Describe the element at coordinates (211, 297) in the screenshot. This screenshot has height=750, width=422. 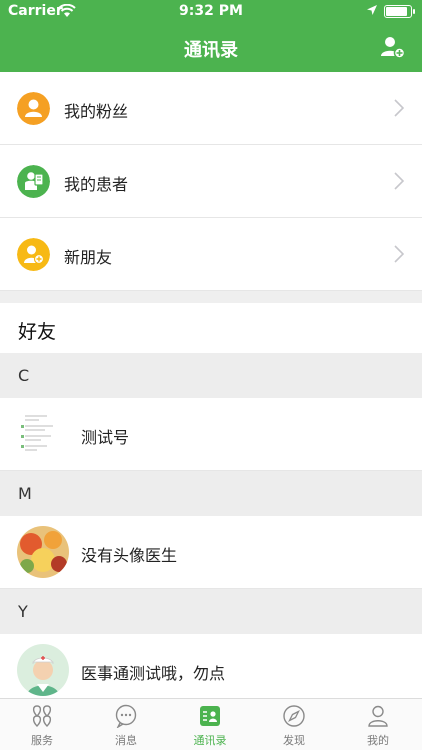
I see `section-divider` at that location.